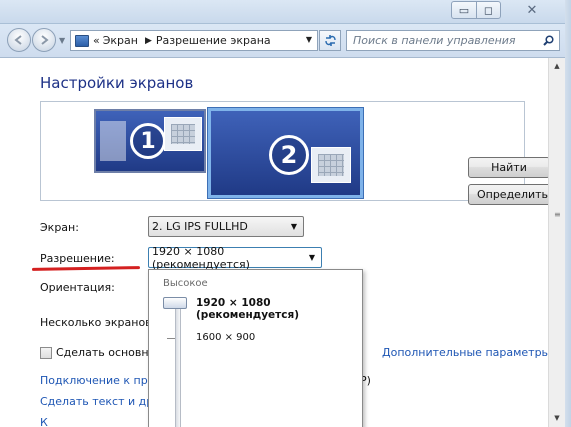 The image size is (571, 427). What do you see at coordinates (213, 40) in the screenshot?
I see `breadcrumb-item-resolution: Разрешение экрана` at bounding box center [213, 40].